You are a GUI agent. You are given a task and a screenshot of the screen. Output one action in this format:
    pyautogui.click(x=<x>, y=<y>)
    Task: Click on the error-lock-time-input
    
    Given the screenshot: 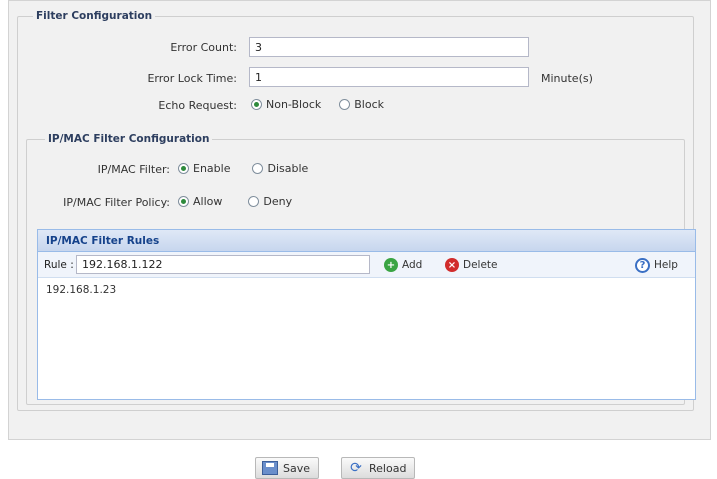 What is the action you would take?
    pyautogui.click(x=389, y=77)
    